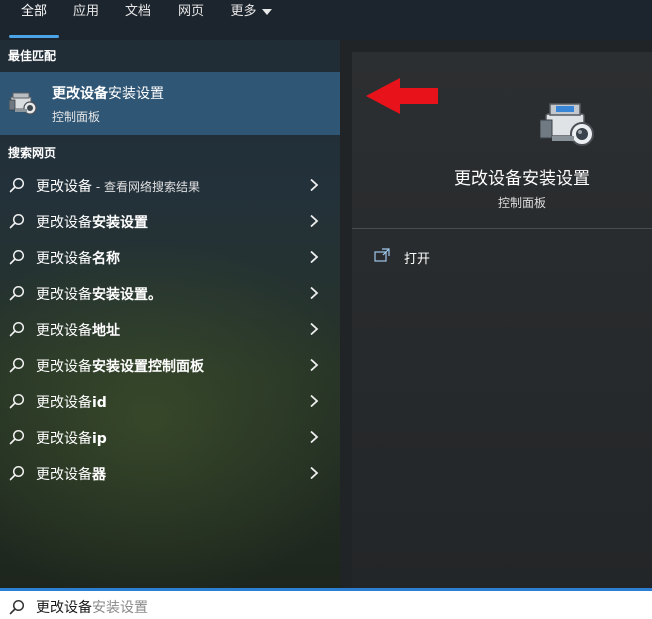 The image size is (652, 619). Describe the element at coordinates (34, 36) in the screenshot. I see `active-tab-indicator` at that location.